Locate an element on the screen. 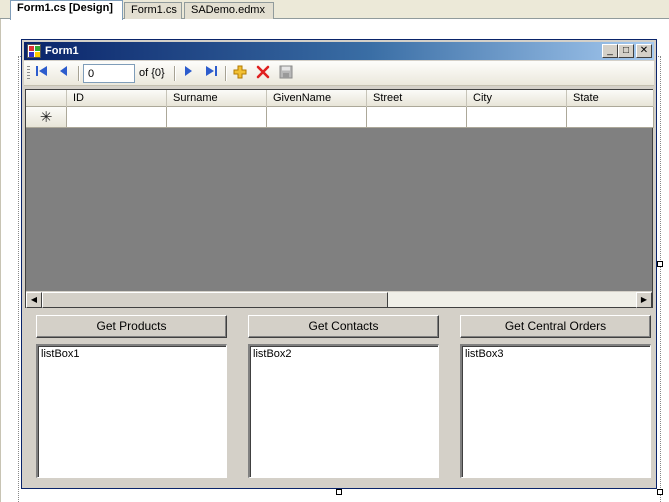 The height and width of the screenshot is (502, 669). grid-header: ID Surname GivenName Street City State is located at coordinates (340, 98).